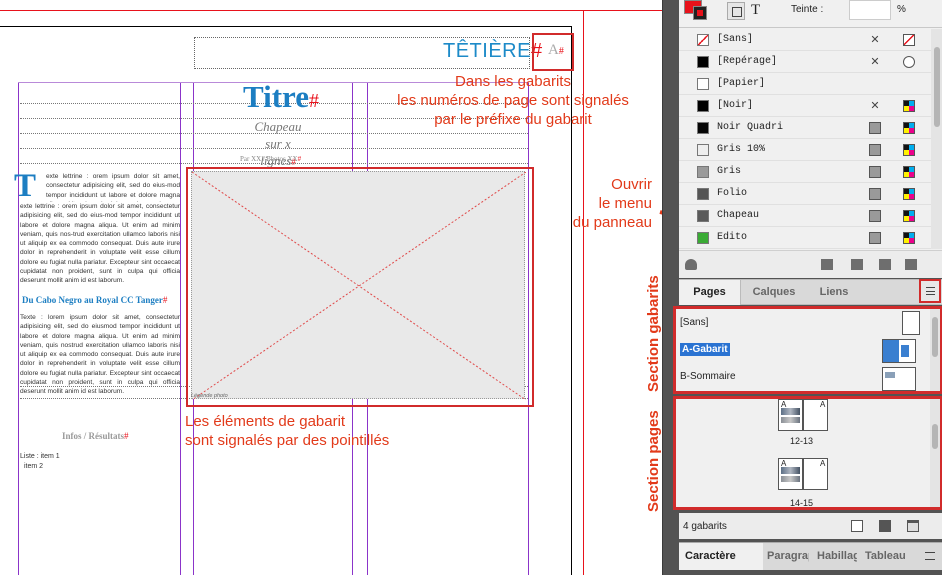 Image resolution: width=942 pixels, height=575 pixels. What do you see at coordinates (729, 171) in the screenshot?
I see `swatch-name: Gris` at bounding box center [729, 171].